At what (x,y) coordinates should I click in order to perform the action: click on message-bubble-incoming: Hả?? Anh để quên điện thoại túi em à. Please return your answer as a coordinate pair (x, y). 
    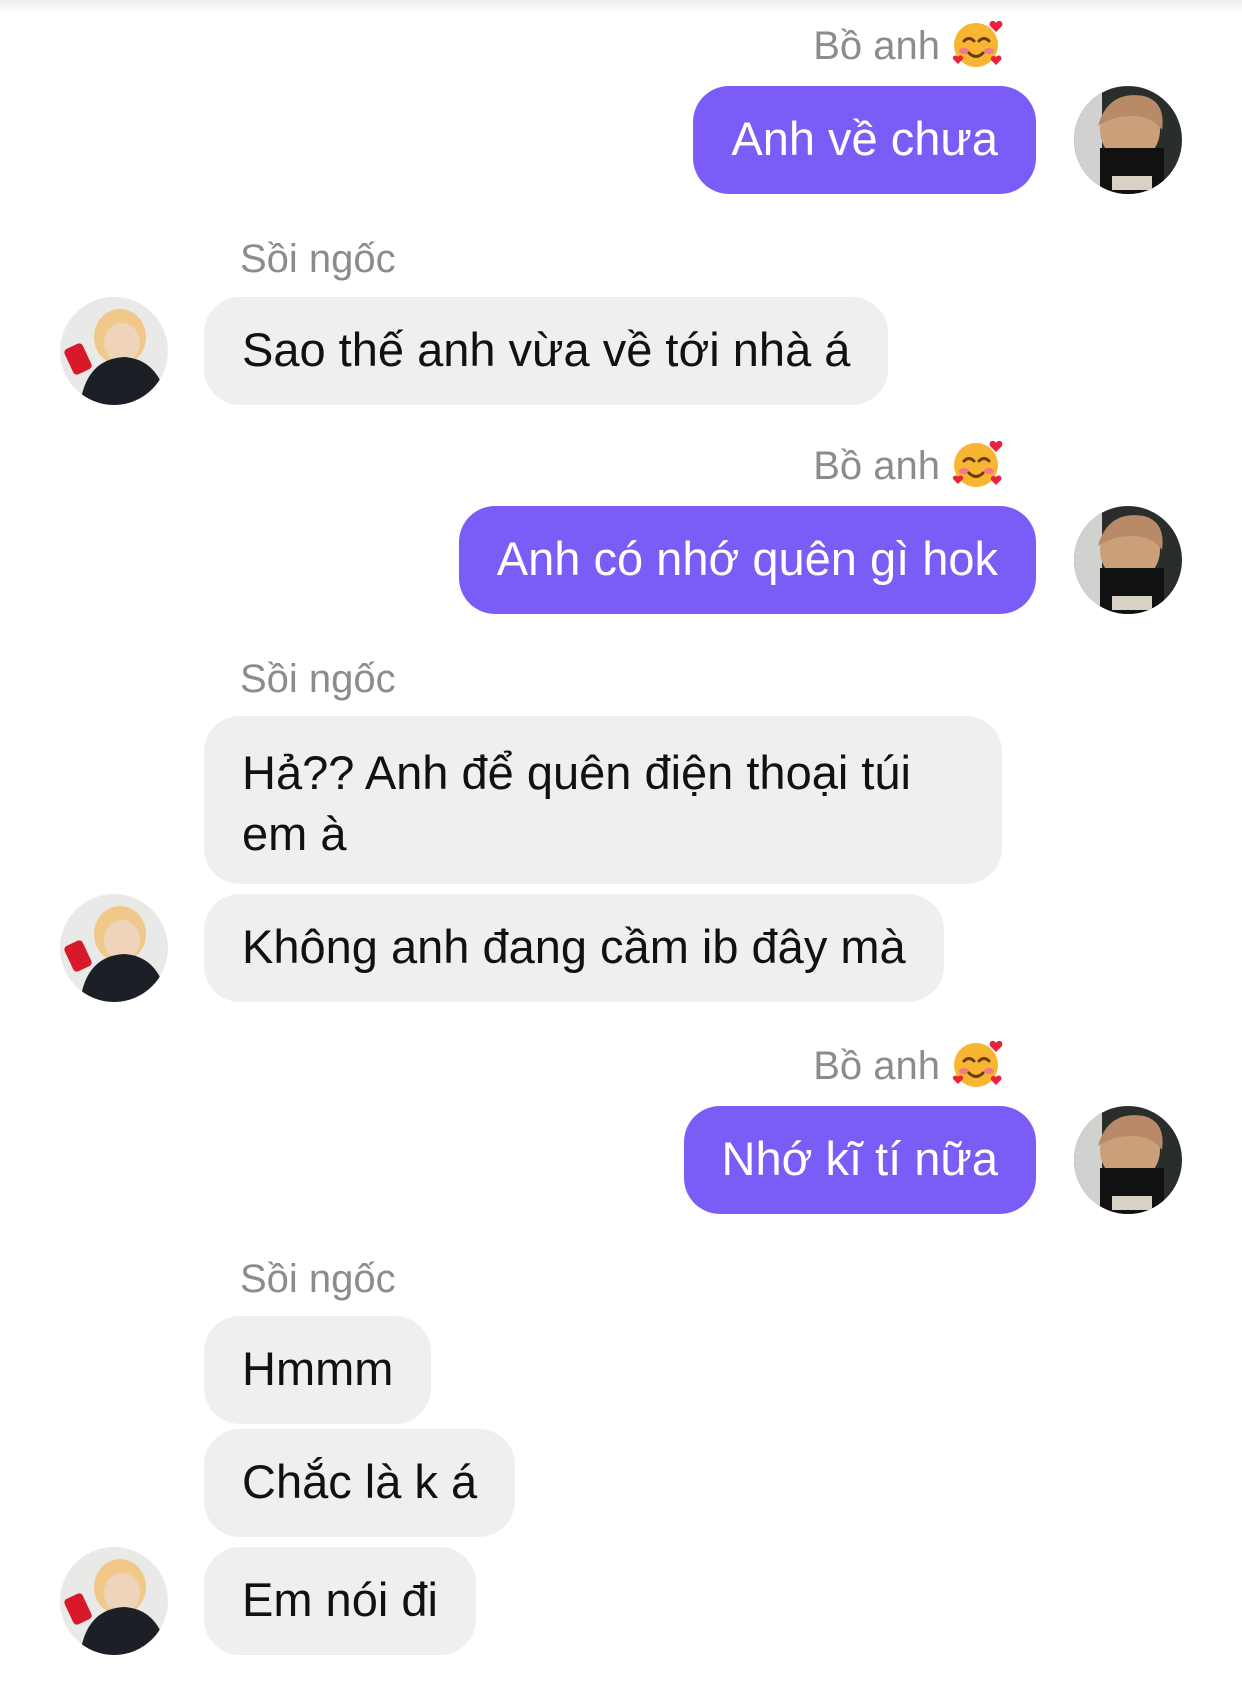
    Looking at the image, I should click on (603, 800).